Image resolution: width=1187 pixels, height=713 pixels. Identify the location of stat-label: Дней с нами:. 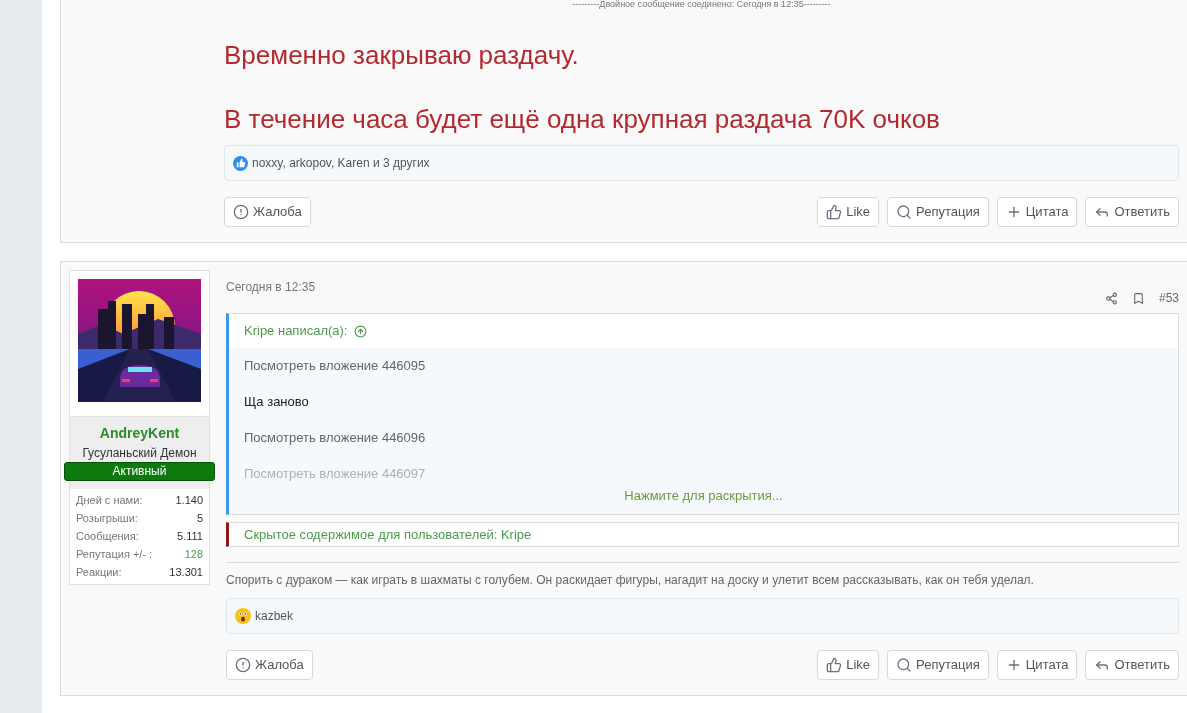
(109, 500).